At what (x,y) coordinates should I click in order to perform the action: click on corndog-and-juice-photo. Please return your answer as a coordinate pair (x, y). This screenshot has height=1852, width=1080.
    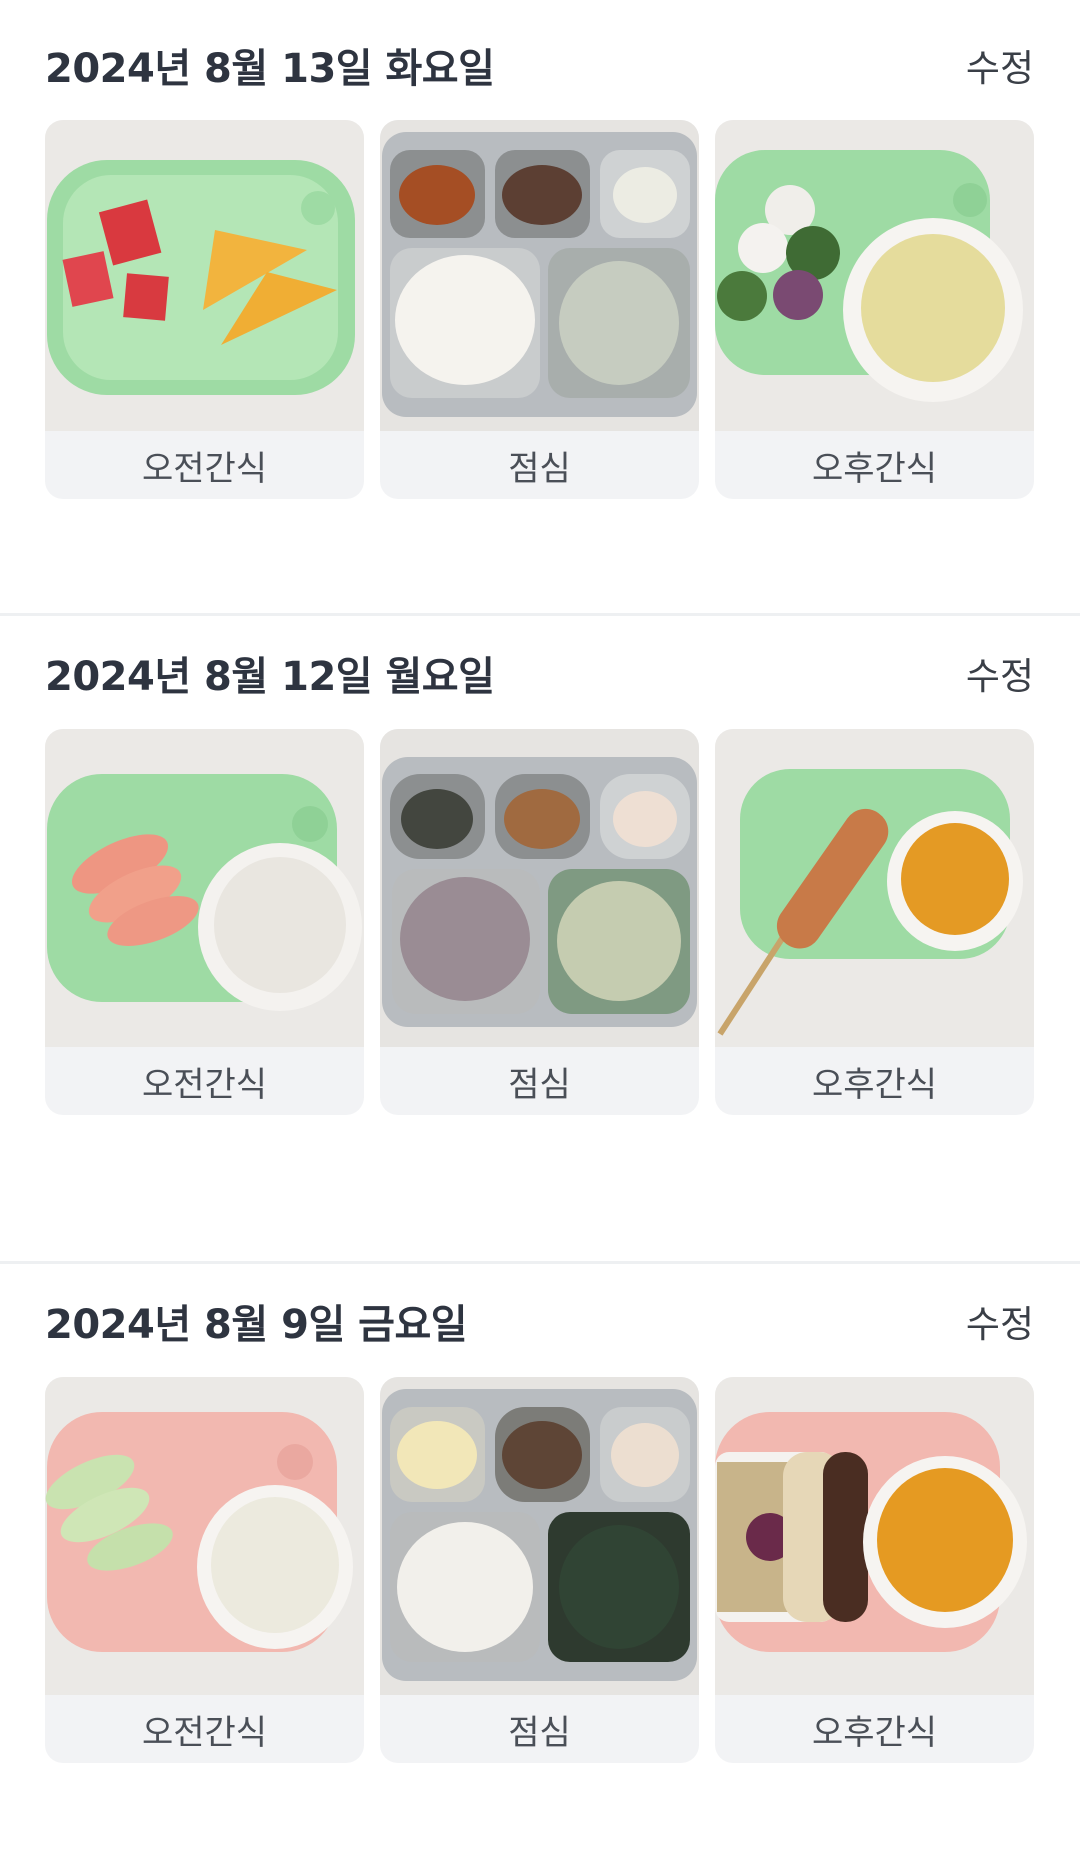
    Looking at the image, I should click on (874, 888).